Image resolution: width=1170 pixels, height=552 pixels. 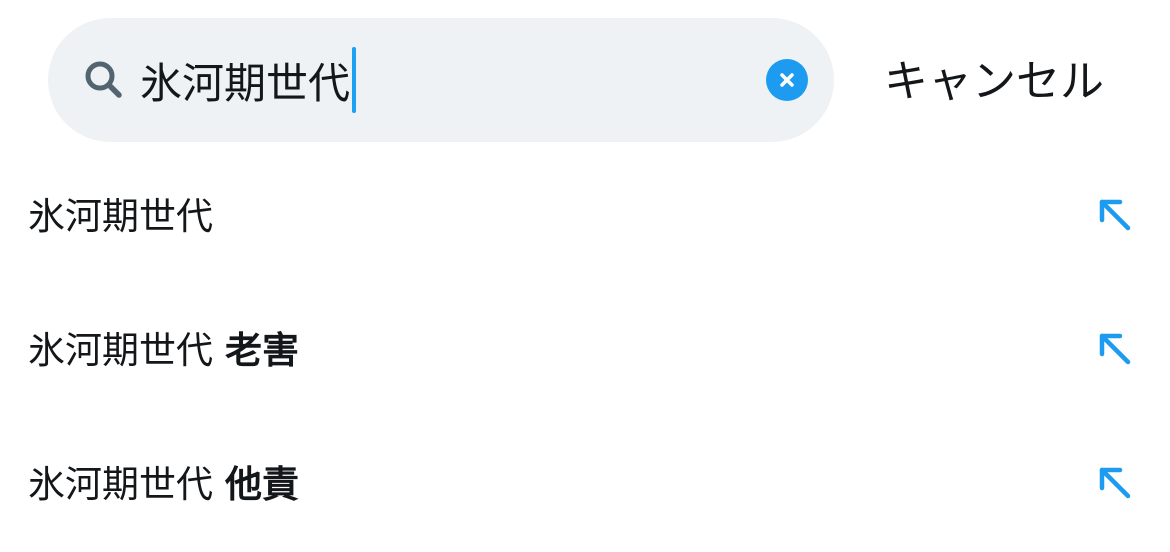 I want to click on search-query-field: 氷河期世代, so click(x=248, y=80).